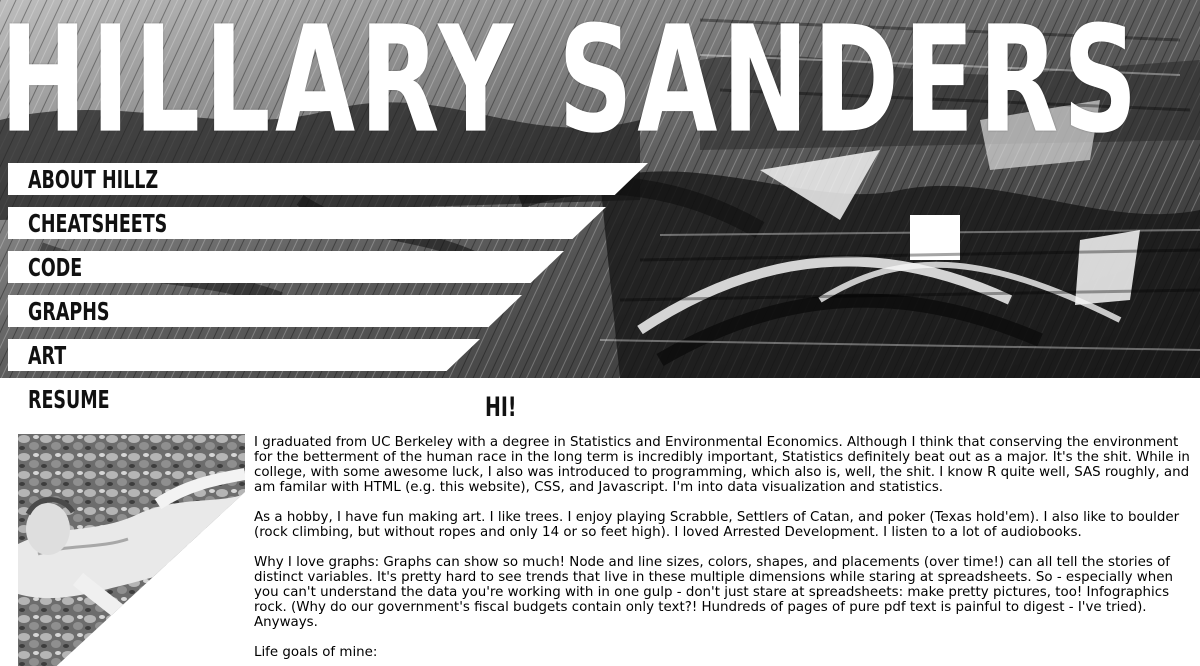 The height and width of the screenshot is (666, 1200). I want to click on nav-item-label: CHEATSHEETS, so click(98, 223).